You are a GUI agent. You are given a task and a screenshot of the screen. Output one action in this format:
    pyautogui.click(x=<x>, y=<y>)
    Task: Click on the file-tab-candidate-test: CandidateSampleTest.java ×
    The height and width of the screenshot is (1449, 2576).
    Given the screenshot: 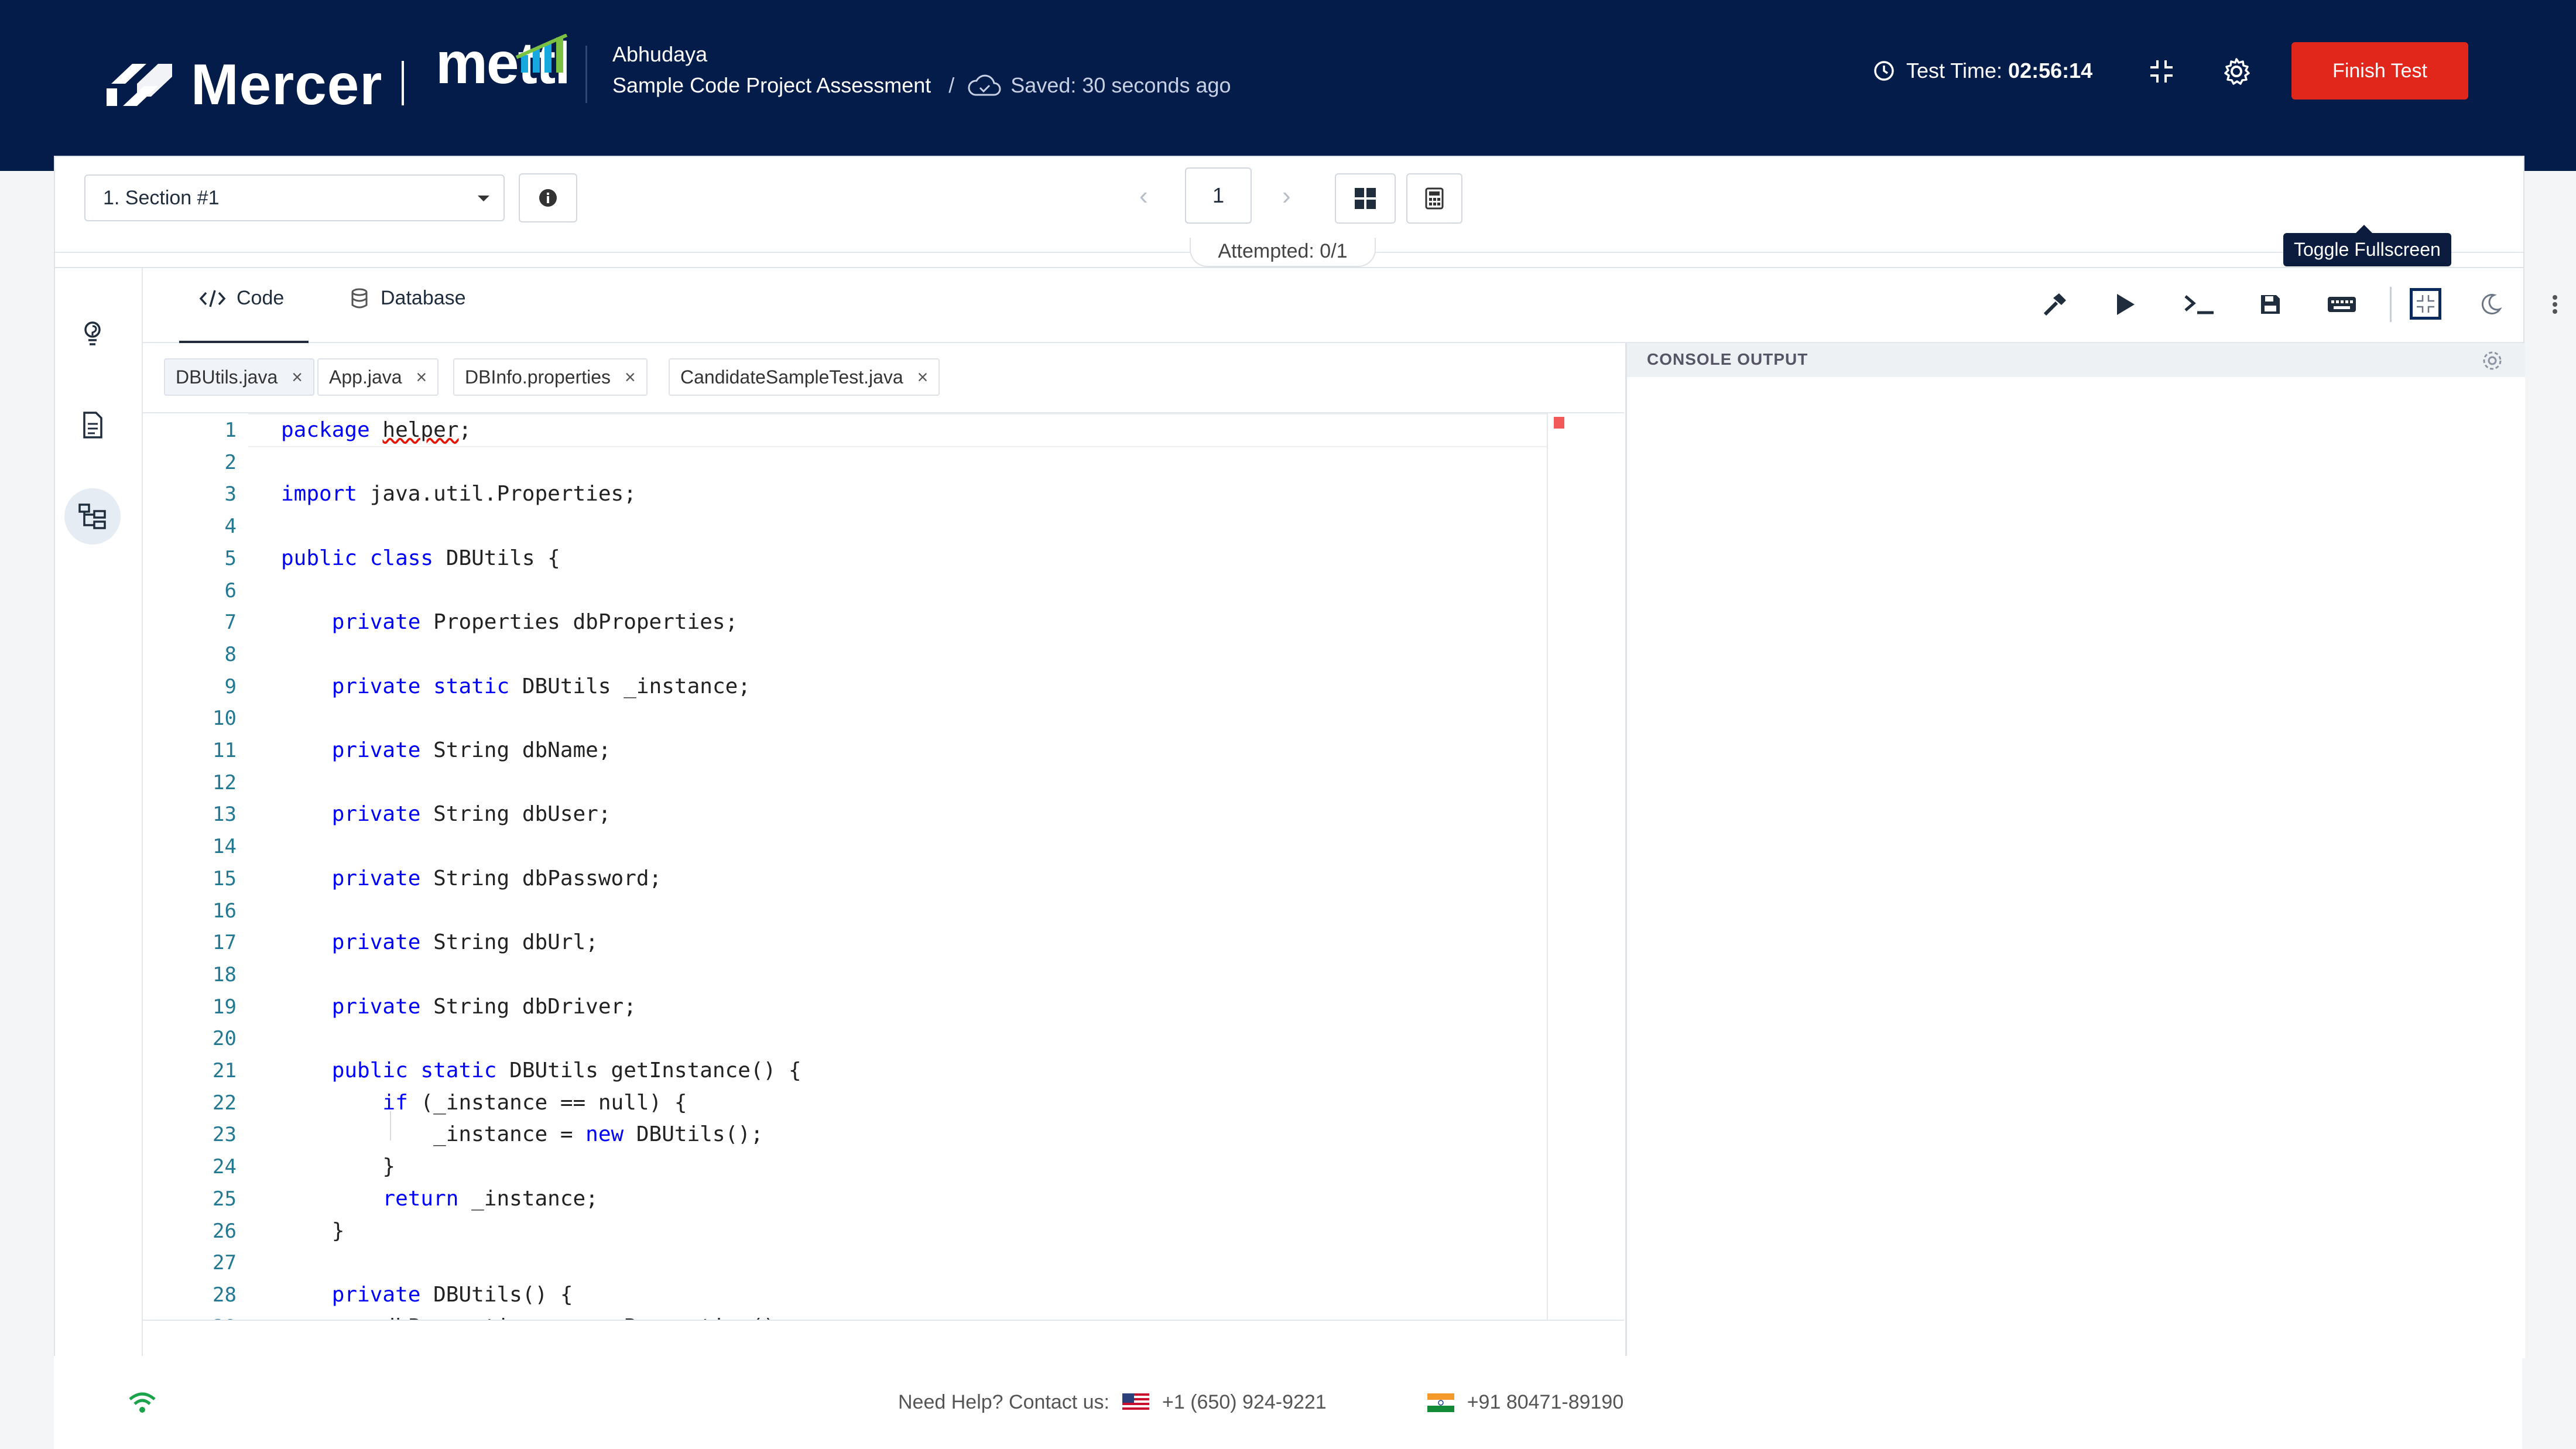 What is the action you would take?
    pyautogui.click(x=804, y=377)
    